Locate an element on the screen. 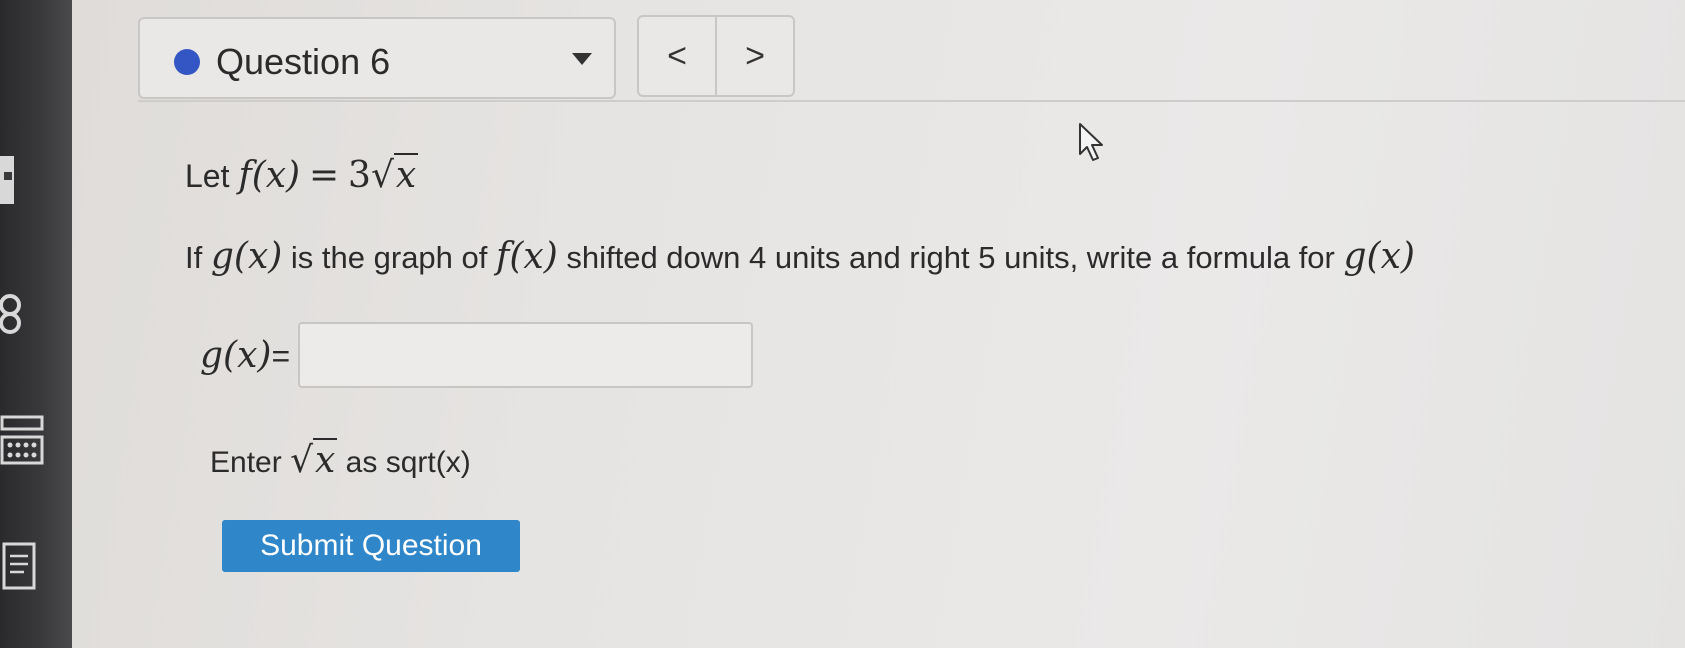  hint-suffix: as sqrt(x) is located at coordinates (408, 462).